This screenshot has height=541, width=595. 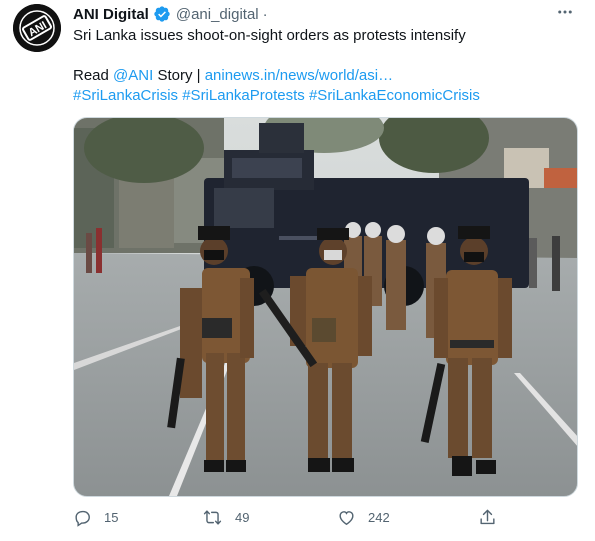 I want to click on author-name: ANI Digital, so click(x=111, y=14).